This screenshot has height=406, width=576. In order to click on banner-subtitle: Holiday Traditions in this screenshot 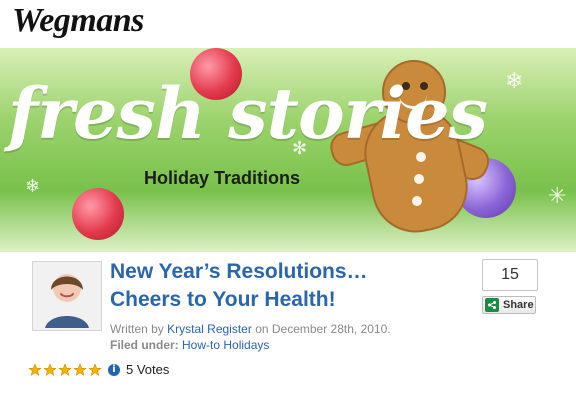, I will do `click(222, 178)`.